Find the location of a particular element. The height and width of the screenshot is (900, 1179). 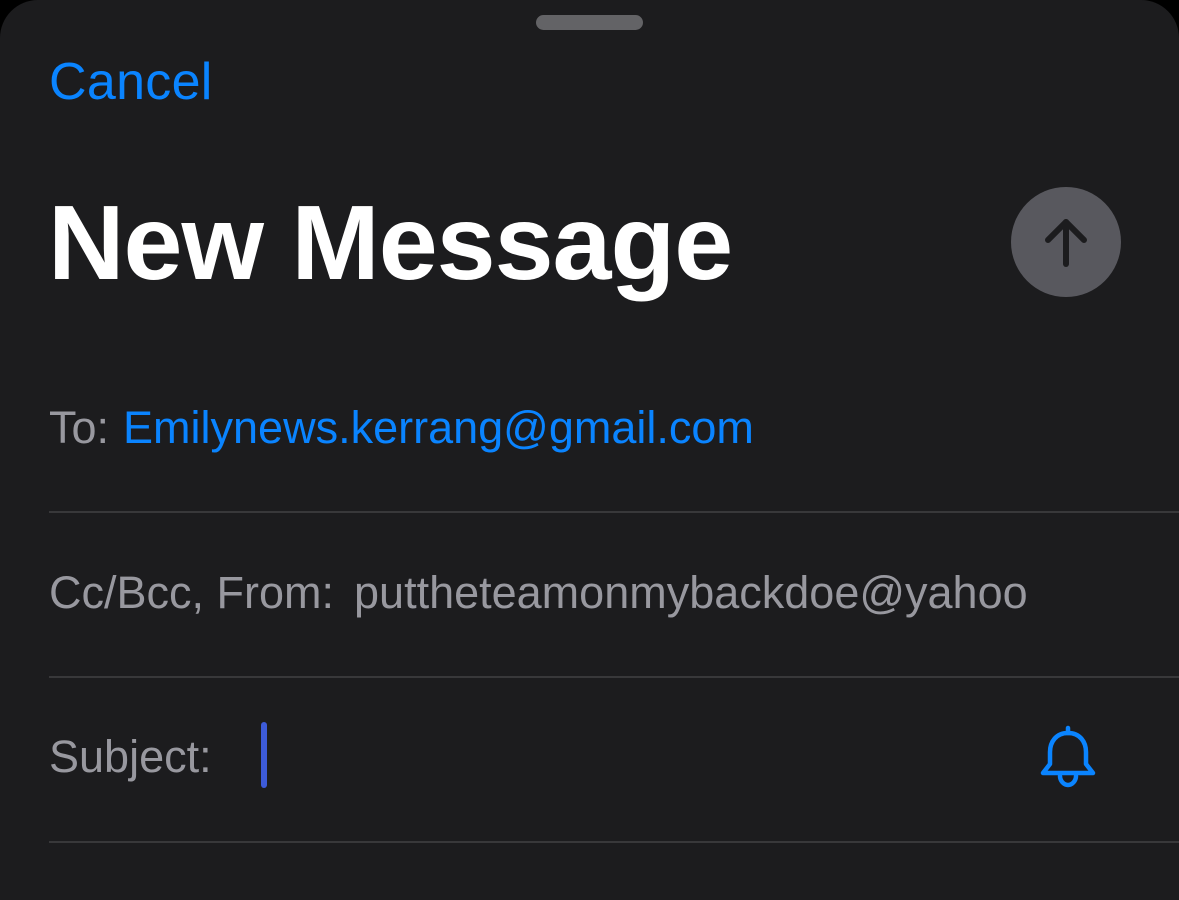

page-title: New Message is located at coordinates (390, 243).